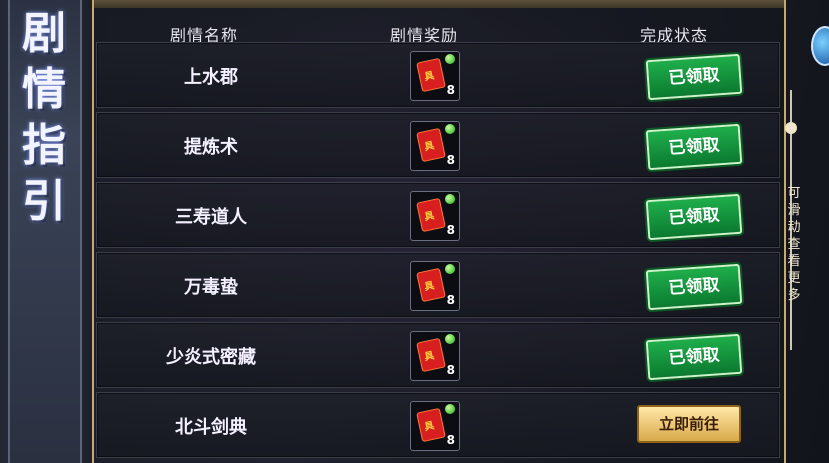  I want to click on story-row: 万毒蛰 具 8 已领取, so click(438, 285).